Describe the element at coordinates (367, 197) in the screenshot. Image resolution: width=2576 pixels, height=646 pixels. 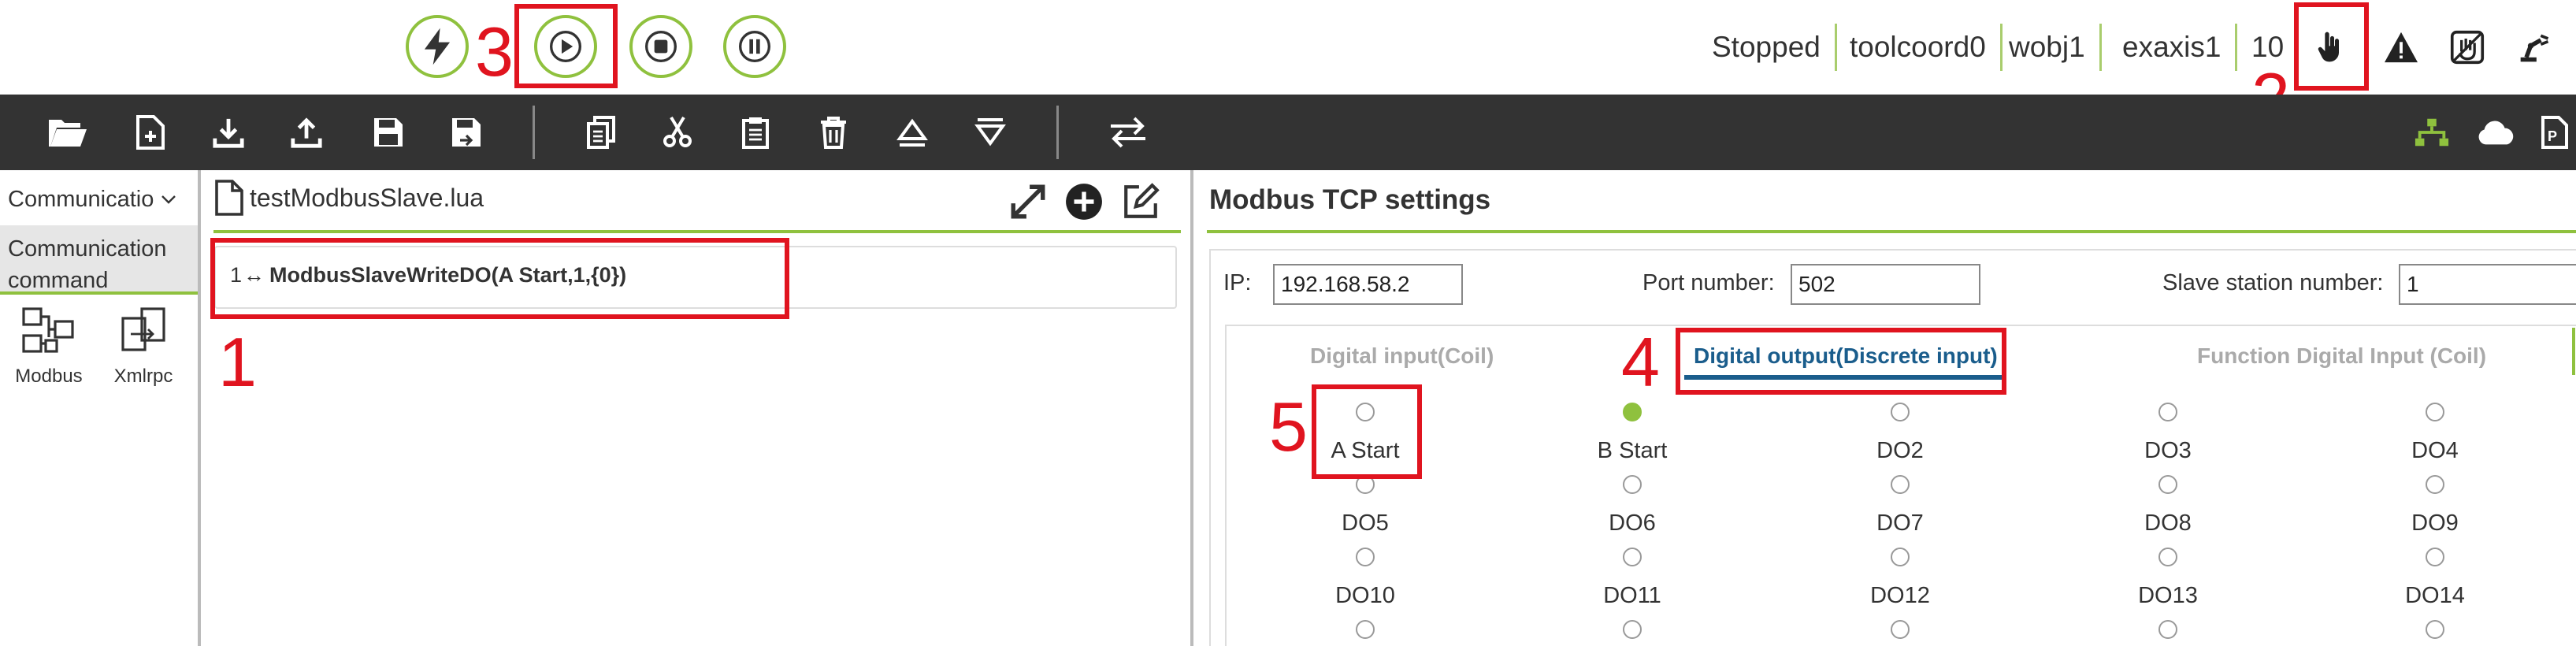
I see `file-name: testModbusSlave.lua` at that location.